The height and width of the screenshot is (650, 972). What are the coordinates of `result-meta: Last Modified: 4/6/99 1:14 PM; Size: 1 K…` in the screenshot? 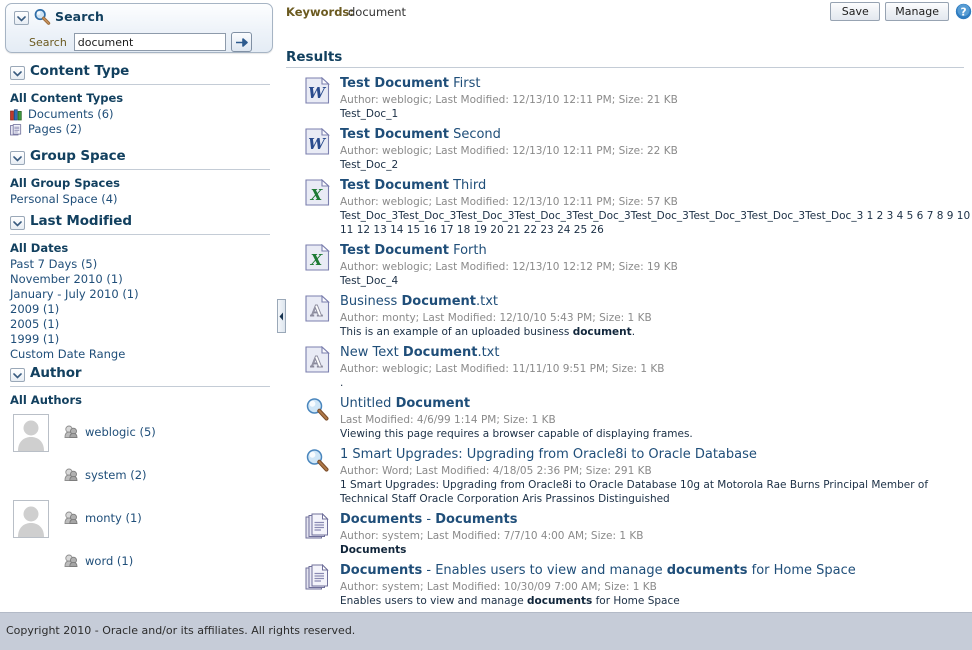 It's located at (448, 420).